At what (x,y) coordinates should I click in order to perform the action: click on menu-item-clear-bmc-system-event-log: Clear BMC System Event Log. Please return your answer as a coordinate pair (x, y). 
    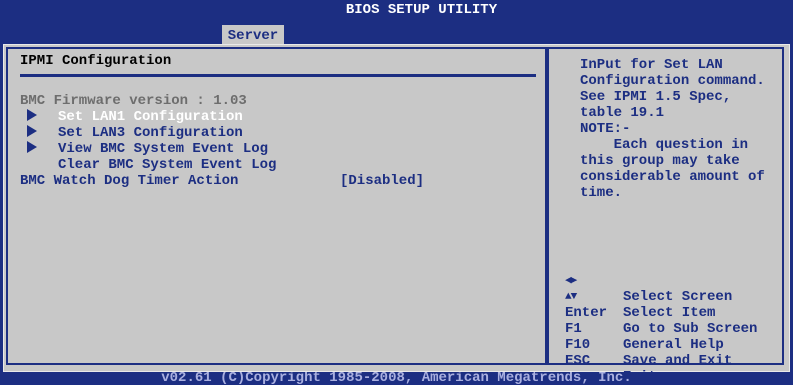
    Looking at the image, I should click on (167, 165).